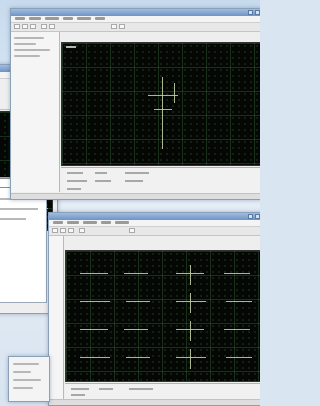 This screenshot has height=406, width=320. I want to click on top-window-sidebar, so click(35, 112).